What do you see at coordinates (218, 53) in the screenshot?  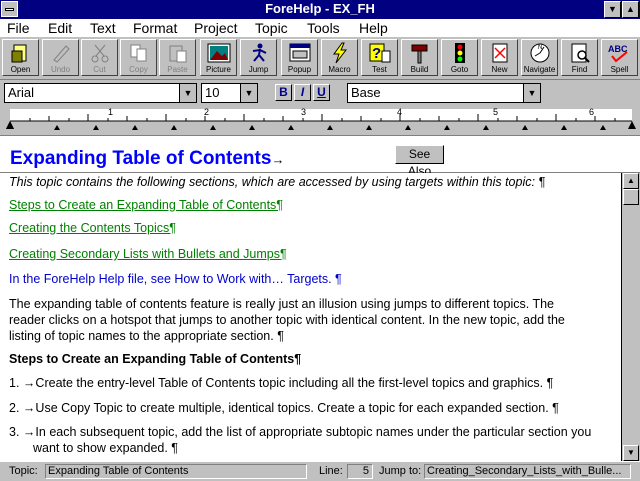 I see `picture-icon` at bounding box center [218, 53].